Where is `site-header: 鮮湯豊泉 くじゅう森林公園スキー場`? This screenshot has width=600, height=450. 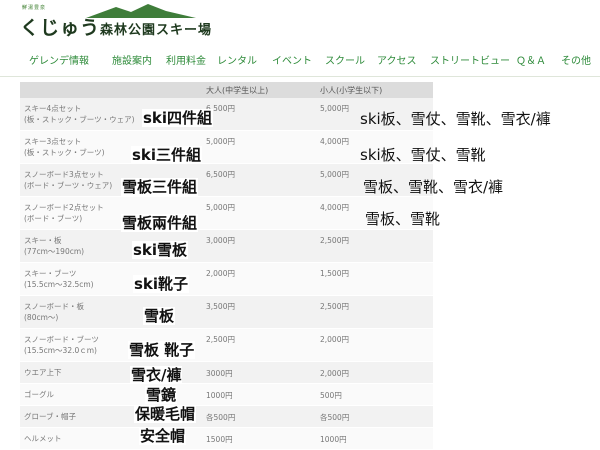 site-header: 鮮湯豊泉 くじゅう森林公園スキー場 is located at coordinates (300, 21).